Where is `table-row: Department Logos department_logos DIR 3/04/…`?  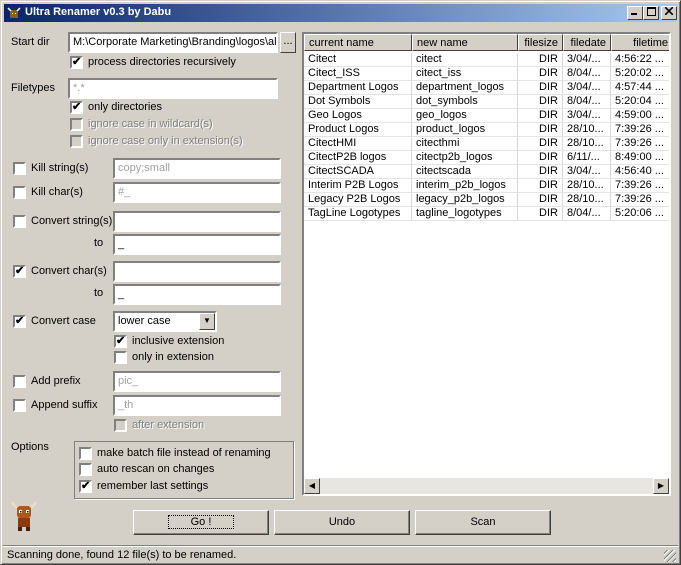 table-row: Department Logos department_logos DIR 3/04/… is located at coordinates (486, 88).